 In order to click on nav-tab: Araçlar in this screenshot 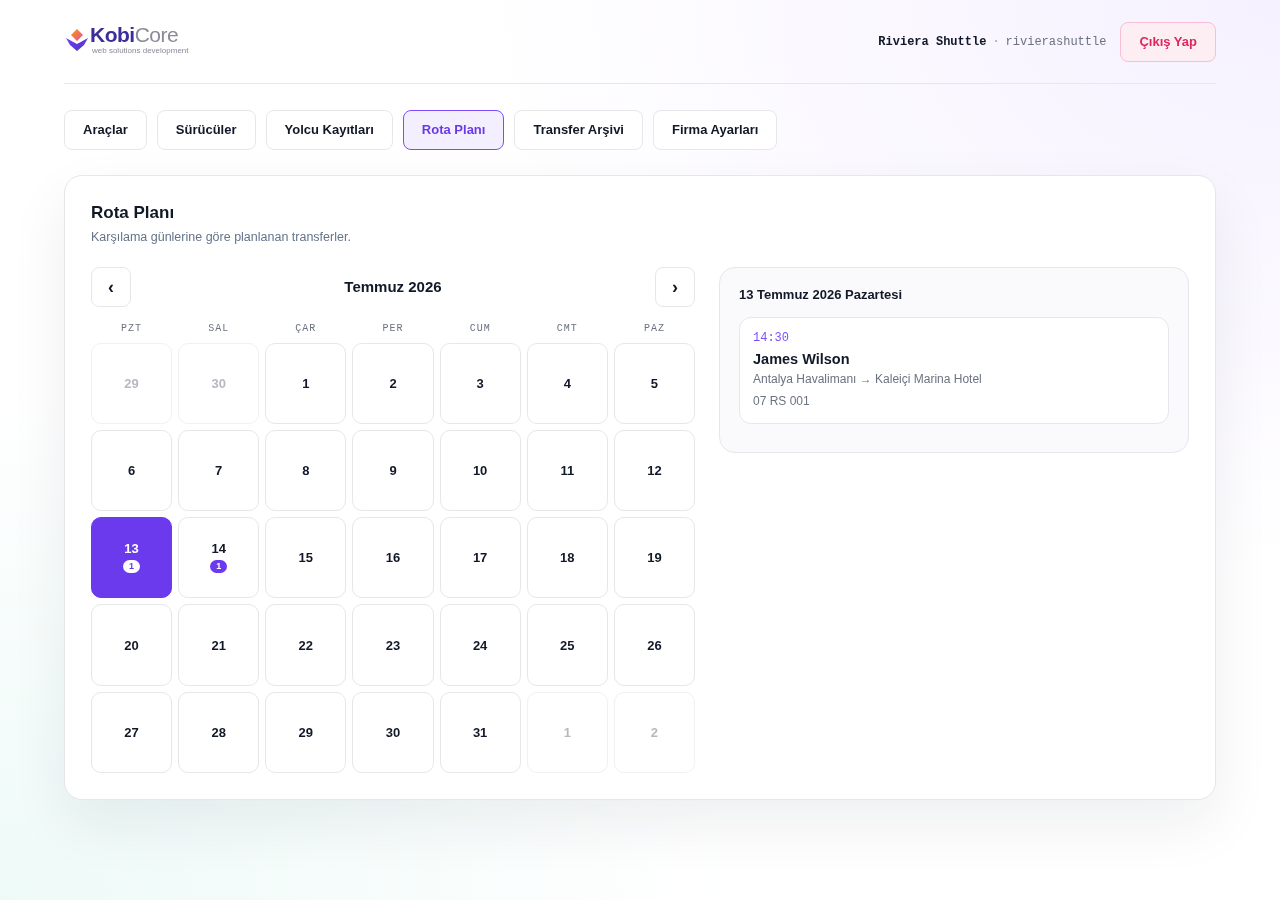, I will do `click(105, 130)`.